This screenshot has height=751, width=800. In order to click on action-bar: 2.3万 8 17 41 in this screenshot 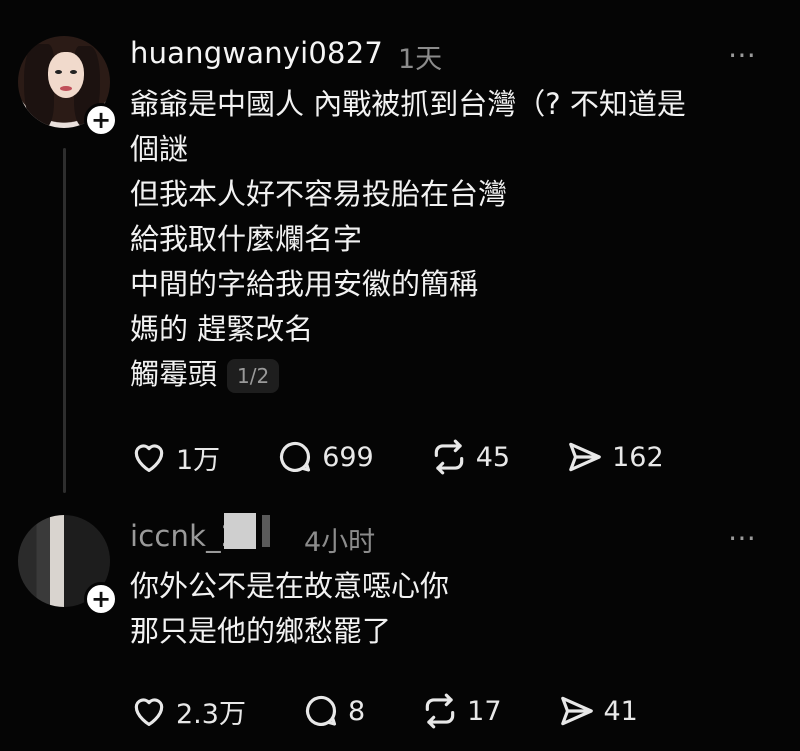, I will do `click(412, 711)`.